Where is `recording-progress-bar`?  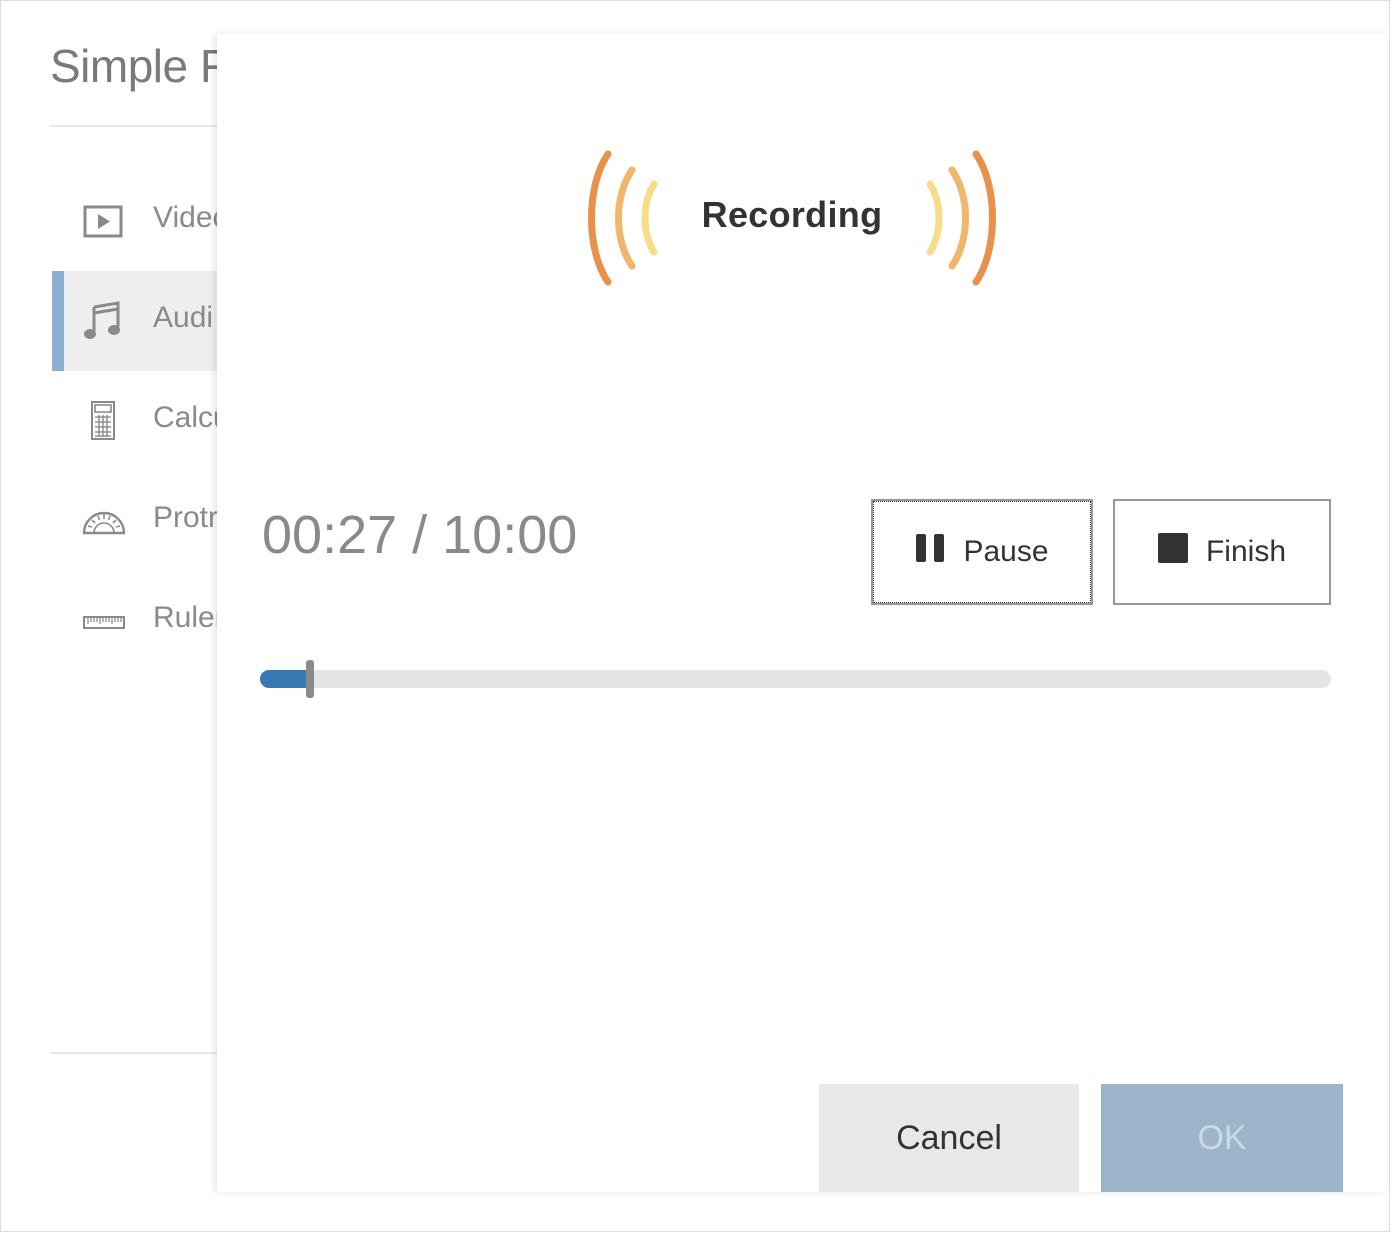 recording-progress-bar is located at coordinates (795, 679).